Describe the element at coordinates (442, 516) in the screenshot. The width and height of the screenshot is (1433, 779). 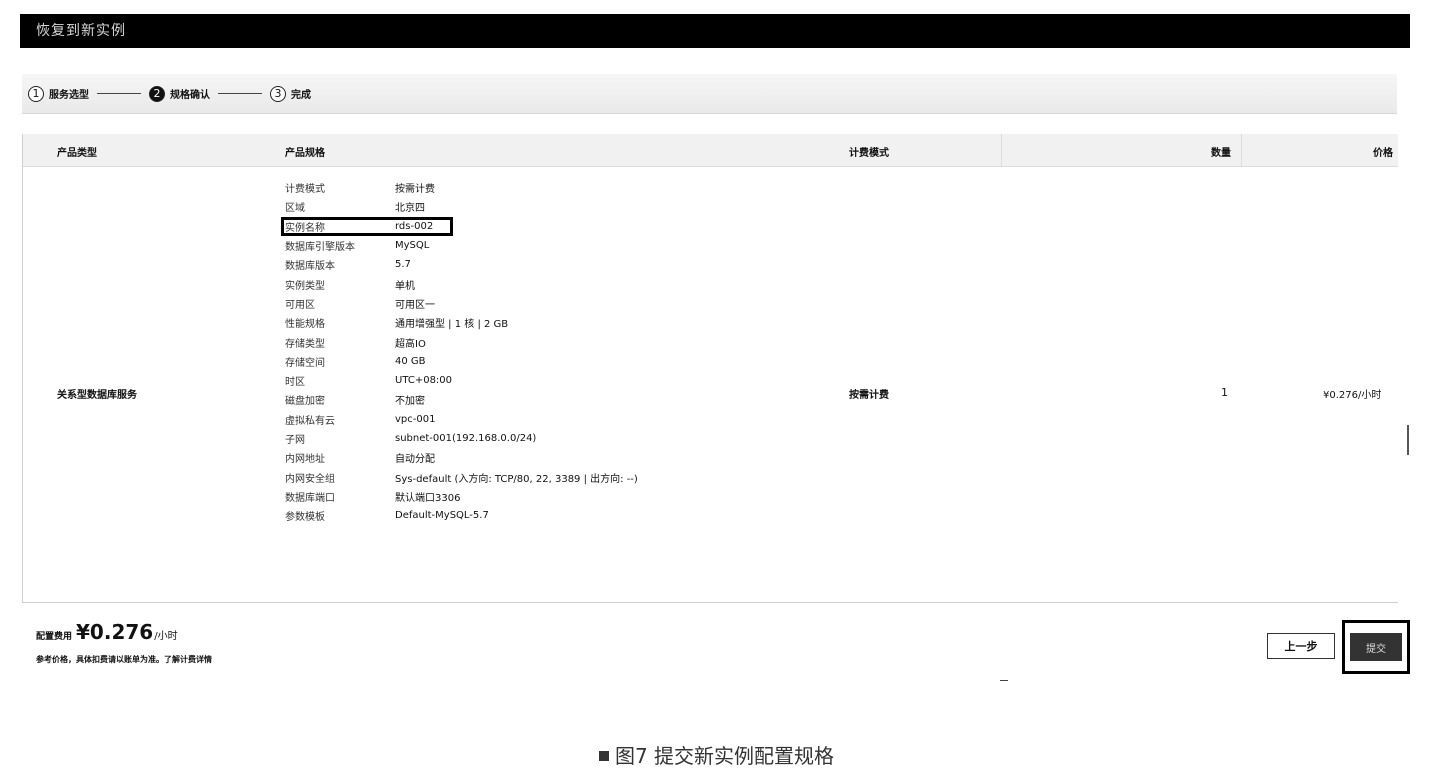
I see `spec-value: Default-MySQL-5.7` at that location.